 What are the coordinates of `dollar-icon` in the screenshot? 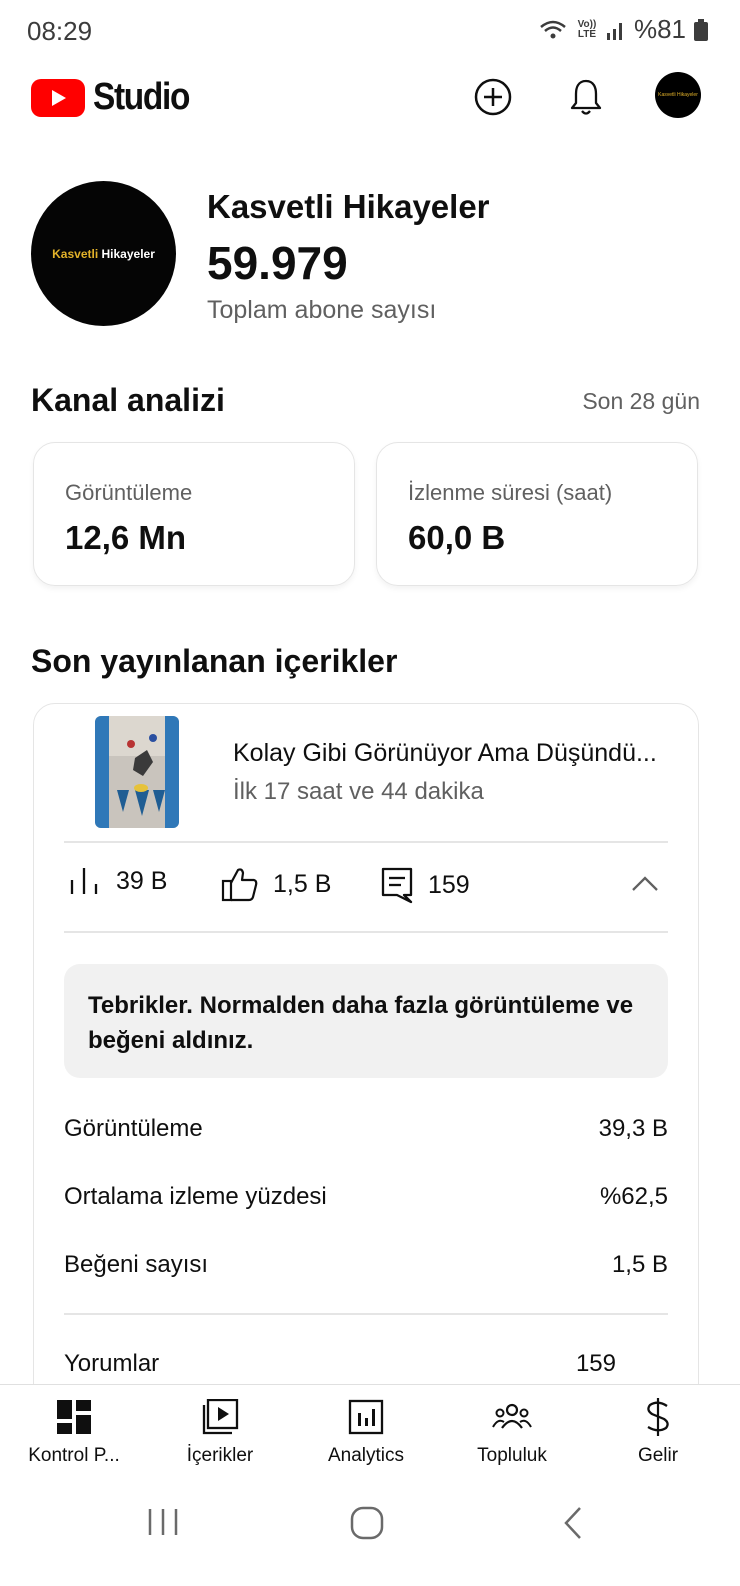 It's located at (658, 1417).